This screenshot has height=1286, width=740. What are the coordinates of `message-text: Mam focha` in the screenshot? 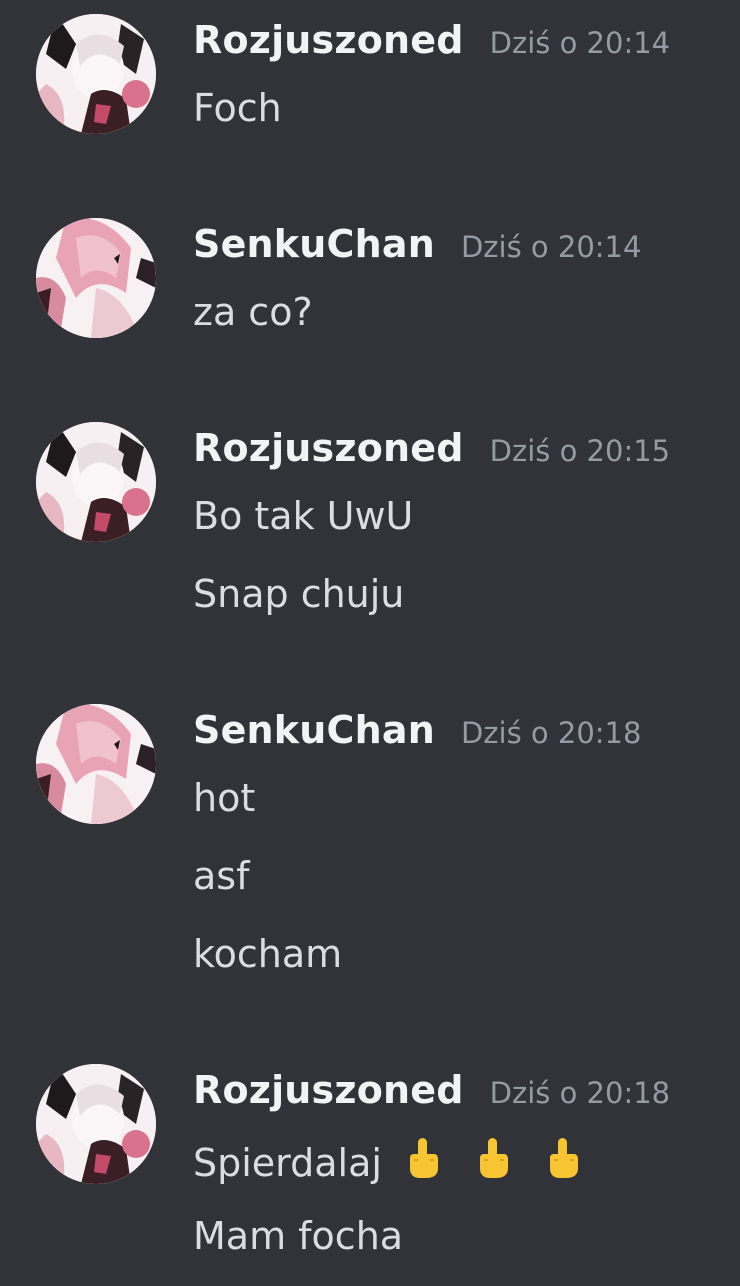 It's located at (298, 1236).